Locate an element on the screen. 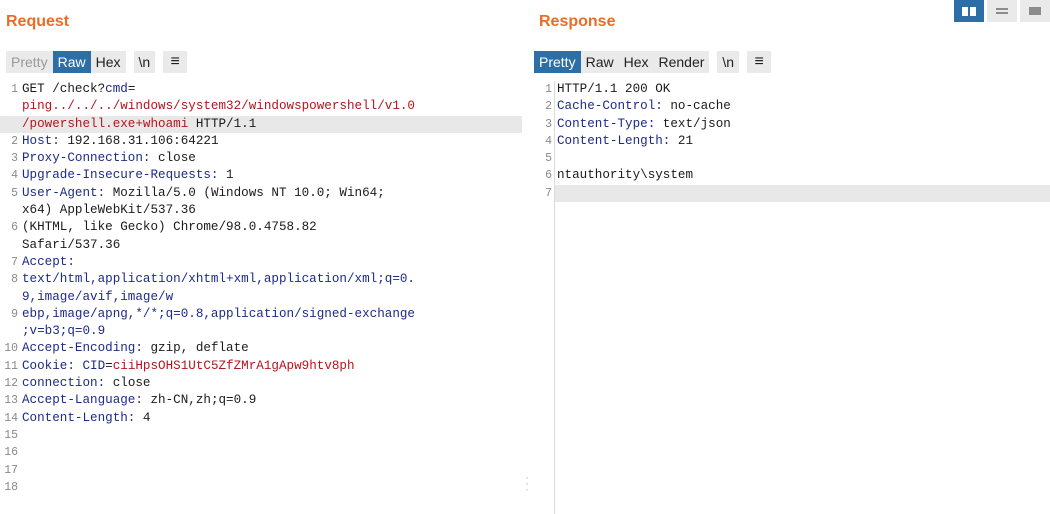 The height and width of the screenshot is (514, 1050). code-line: 6 ntauthority\system is located at coordinates (797, 175).